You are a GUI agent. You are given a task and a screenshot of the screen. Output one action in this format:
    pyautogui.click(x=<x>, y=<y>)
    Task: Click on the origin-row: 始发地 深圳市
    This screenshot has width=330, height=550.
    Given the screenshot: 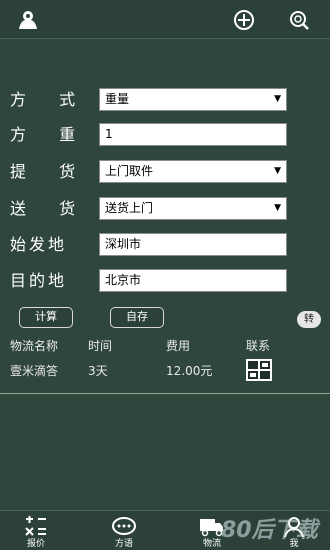 What is the action you would take?
    pyautogui.click(x=165, y=245)
    